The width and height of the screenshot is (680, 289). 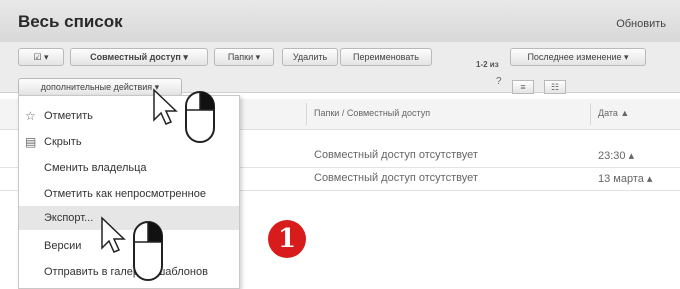 I want to click on select-dropdown-button: ☑ ▾, so click(x=41, y=57).